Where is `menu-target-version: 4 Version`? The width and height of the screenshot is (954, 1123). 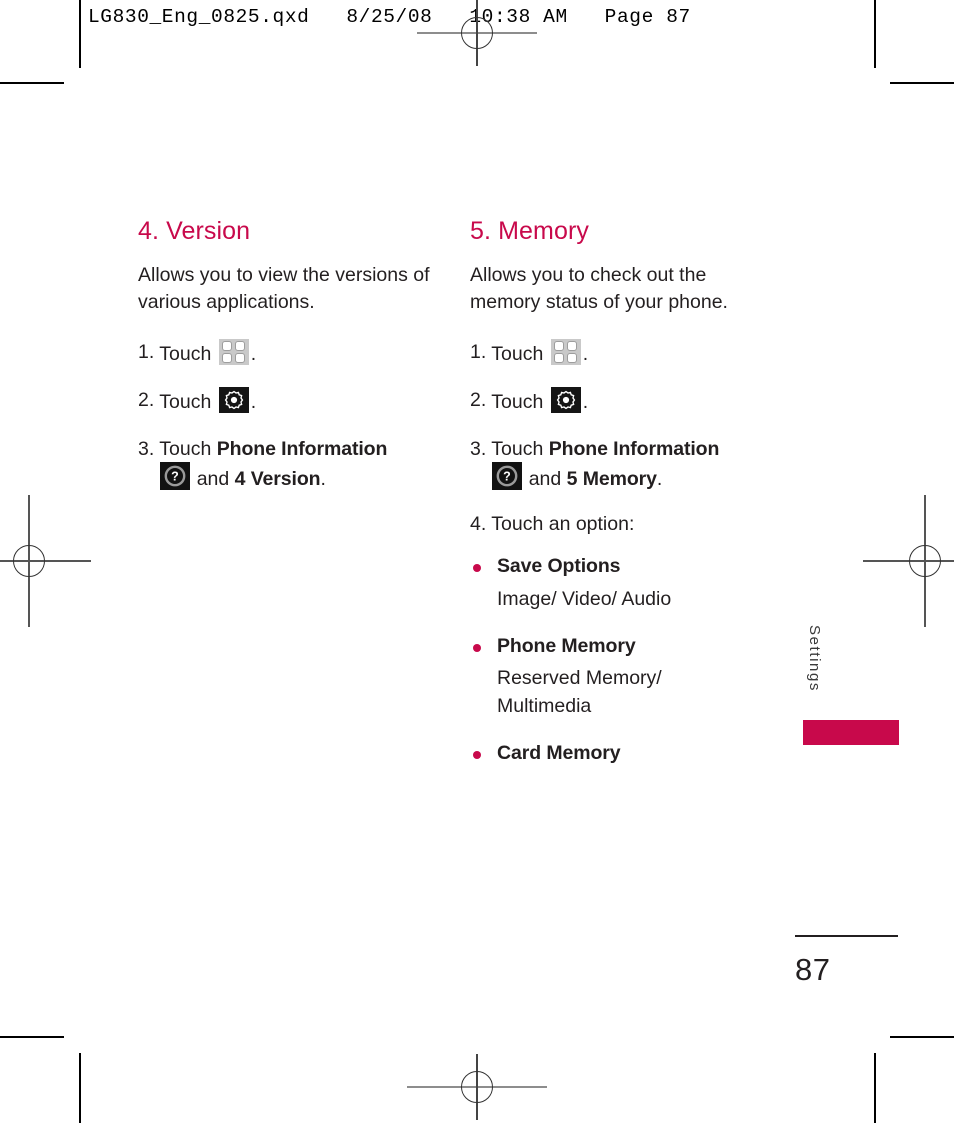
menu-target-version: 4 Version is located at coordinates (278, 479).